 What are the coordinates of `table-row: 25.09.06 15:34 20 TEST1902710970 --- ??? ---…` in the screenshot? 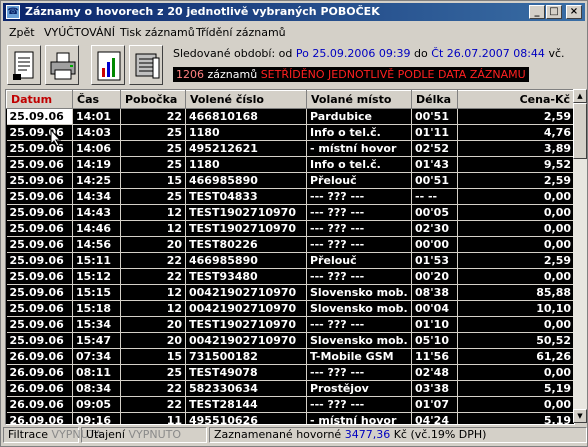 It's located at (290, 324).